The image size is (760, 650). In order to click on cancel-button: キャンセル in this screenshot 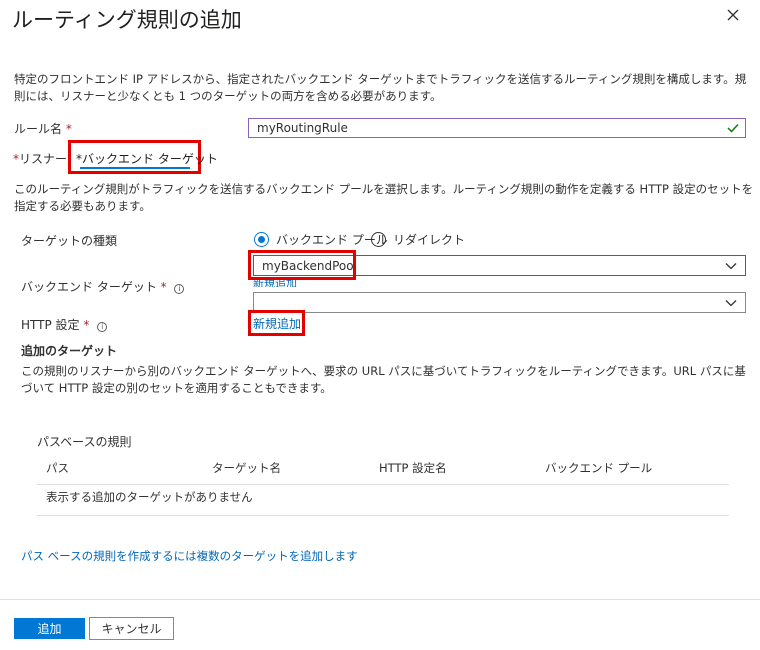, I will do `click(131, 628)`.